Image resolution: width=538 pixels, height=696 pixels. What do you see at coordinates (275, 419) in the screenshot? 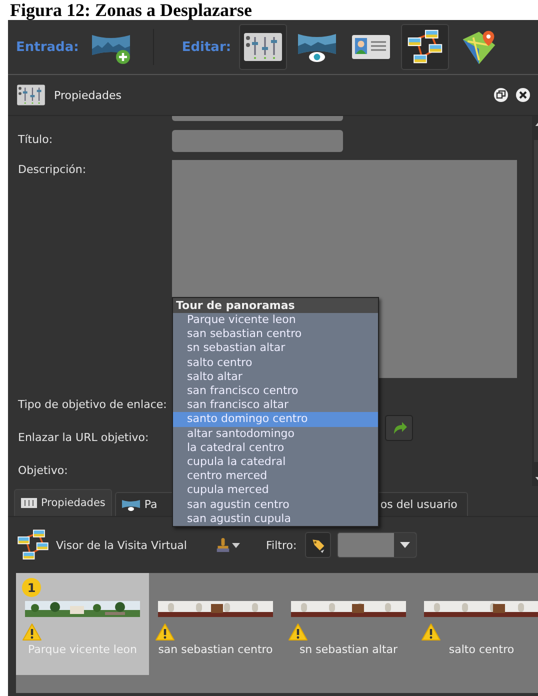
I see `list-item: santo domingo centro` at bounding box center [275, 419].